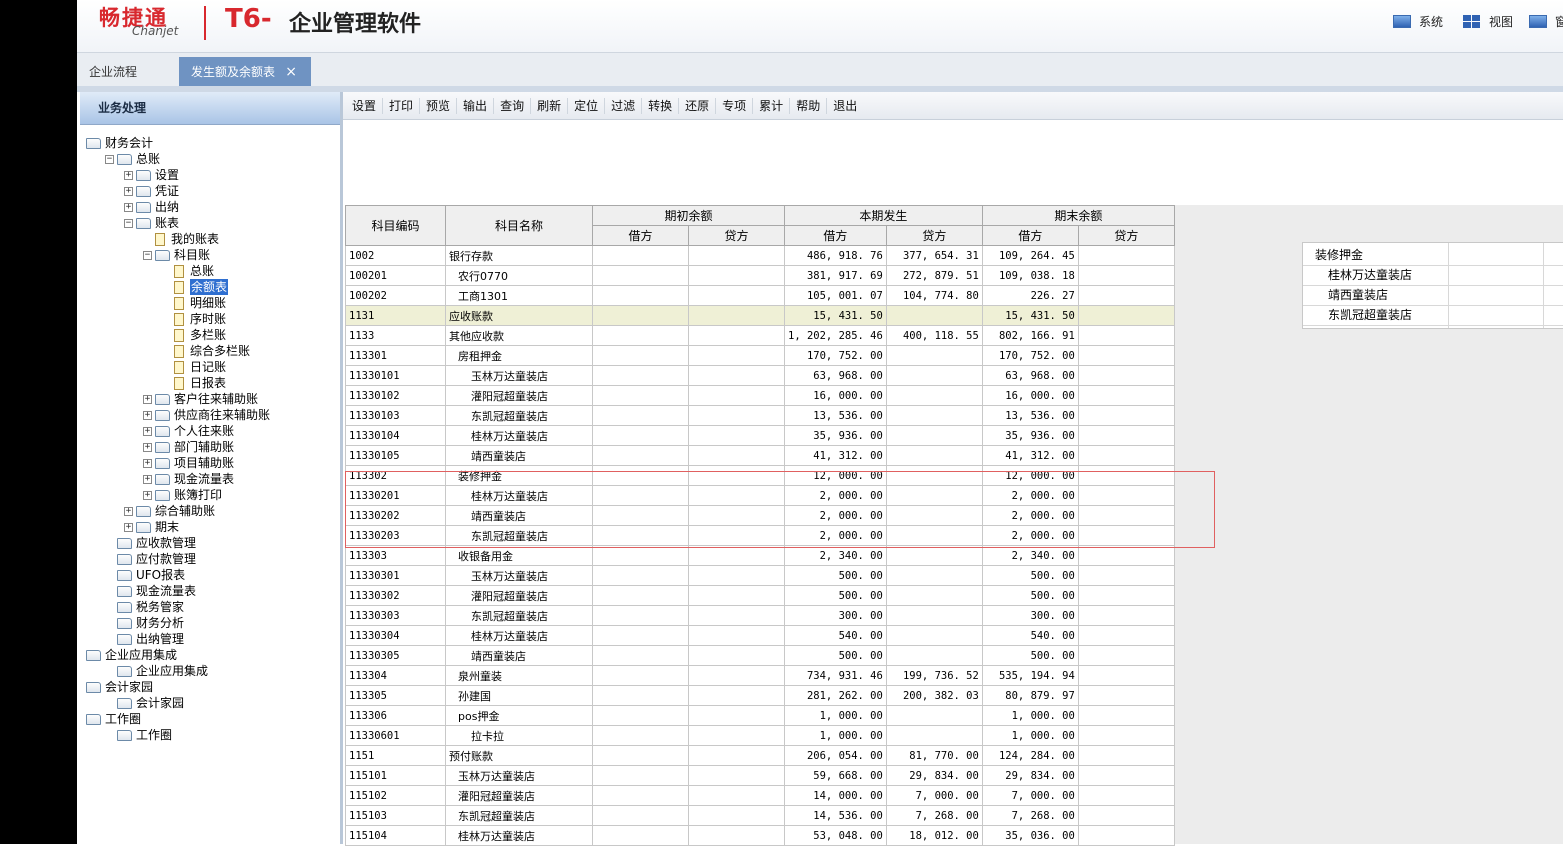 The height and width of the screenshot is (846, 1563). Describe the element at coordinates (132, 159) in the screenshot. I see `tree-node: − 总账` at that location.